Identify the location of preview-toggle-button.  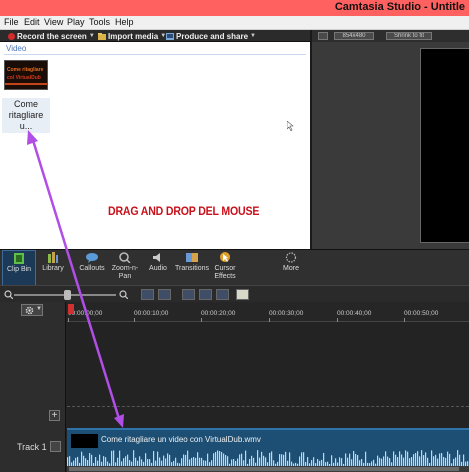
(323, 36).